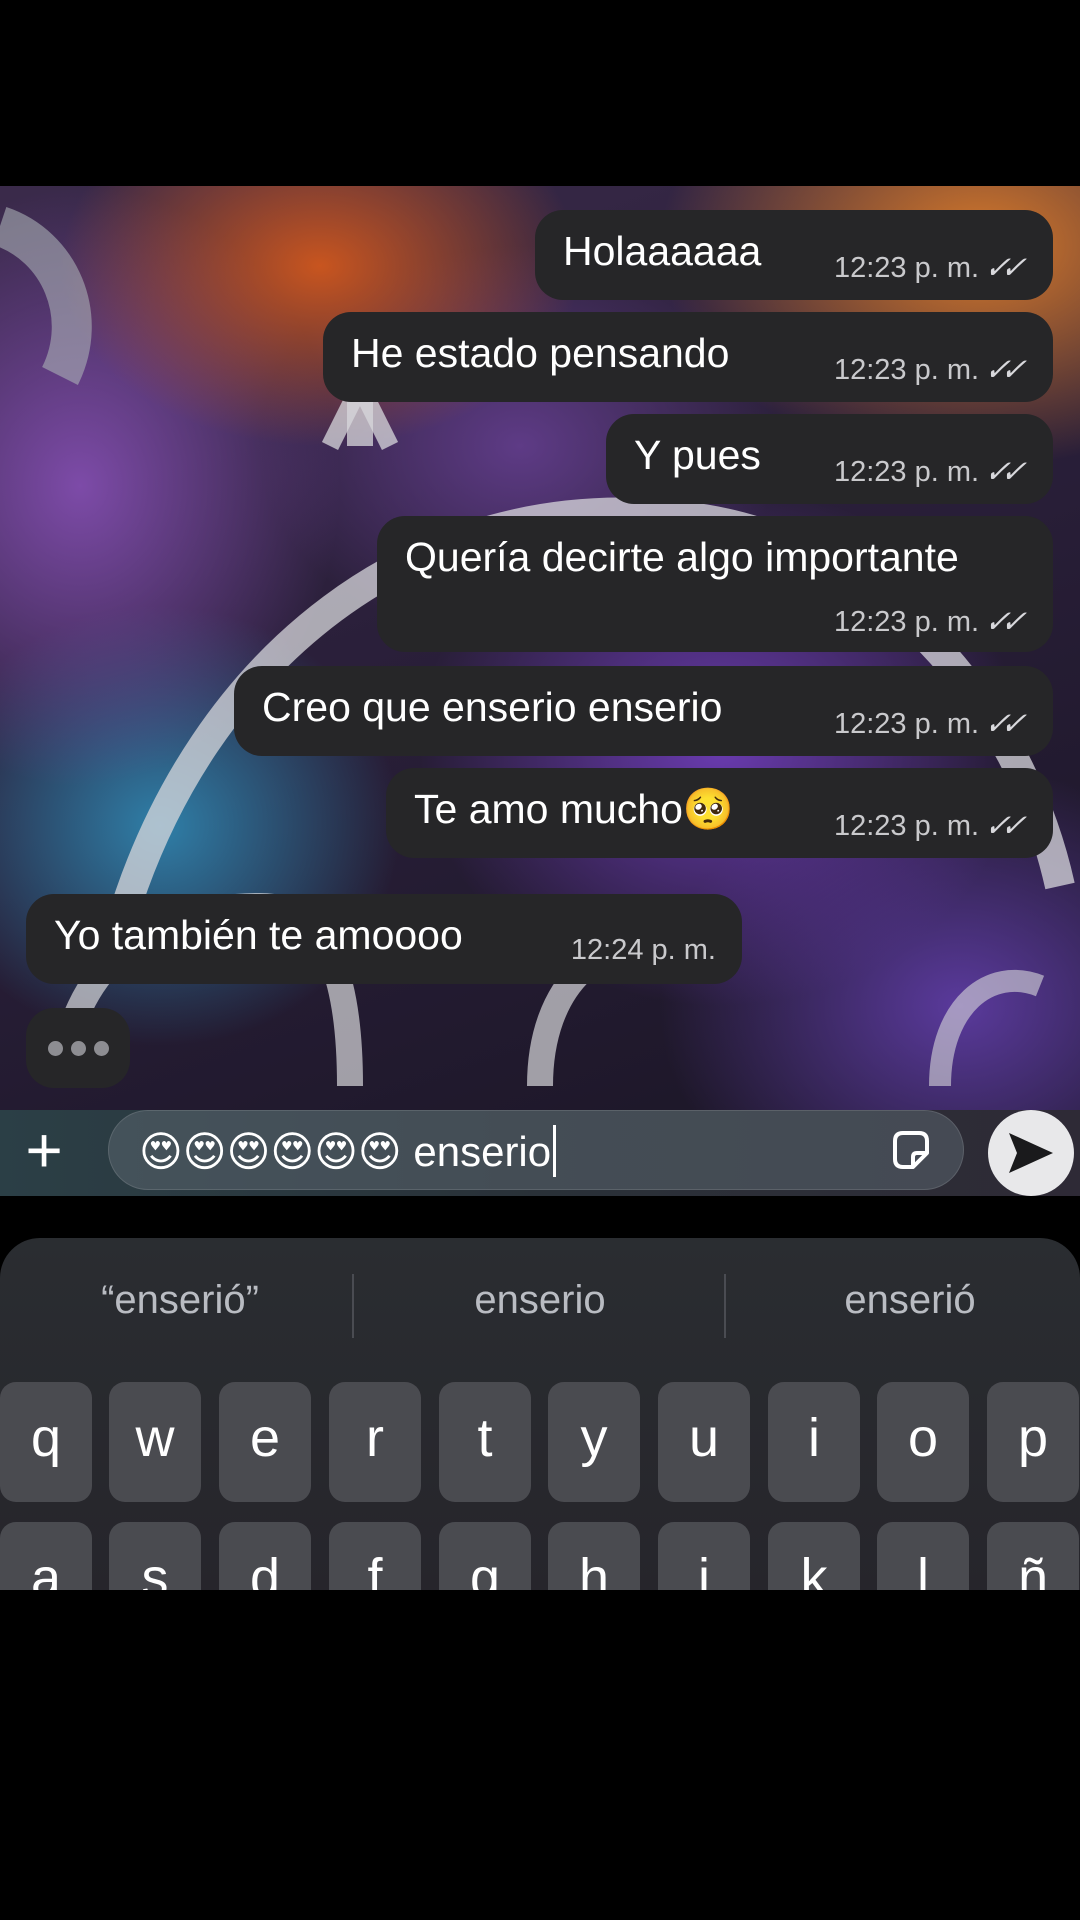 The image size is (1080, 1920). I want to click on send-arrow-icon, so click(1031, 1153).